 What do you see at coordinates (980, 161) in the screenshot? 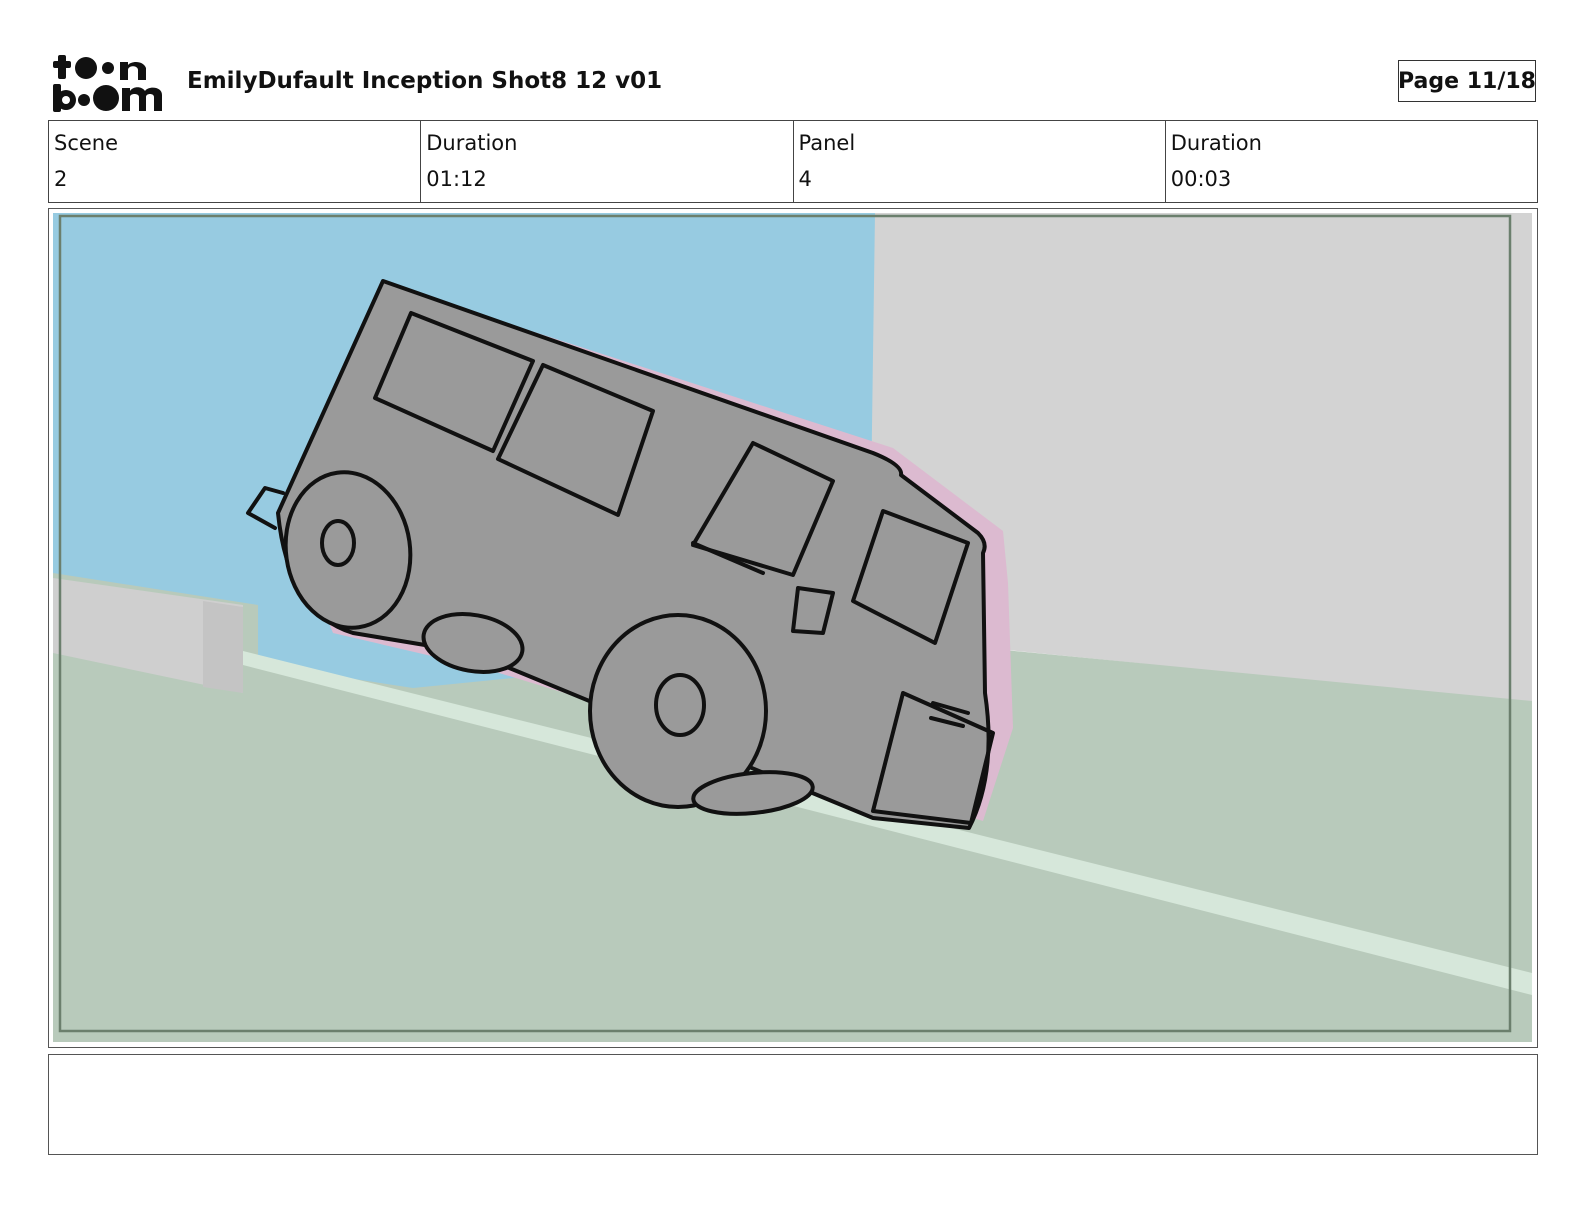
I see `panel-cell: Panel 4` at bounding box center [980, 161].